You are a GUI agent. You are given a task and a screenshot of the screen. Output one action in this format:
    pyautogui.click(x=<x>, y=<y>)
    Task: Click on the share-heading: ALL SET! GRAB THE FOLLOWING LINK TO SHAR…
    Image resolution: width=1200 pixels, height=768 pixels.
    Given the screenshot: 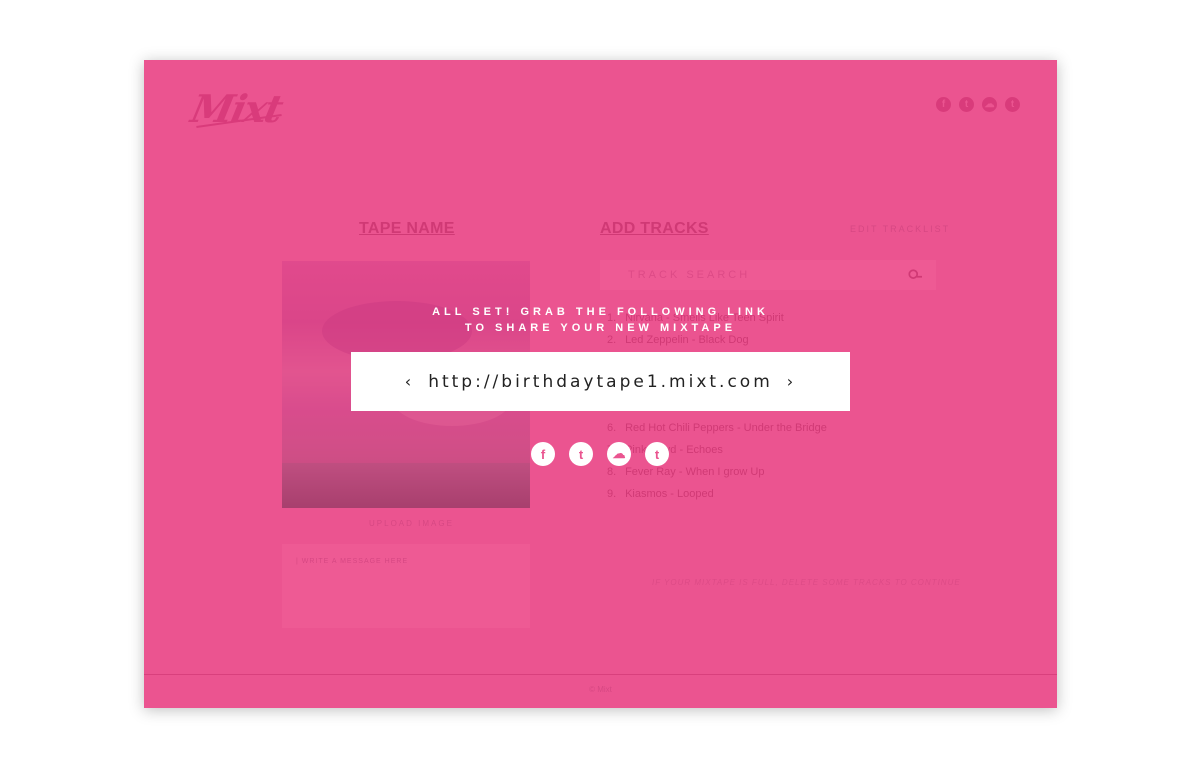 What is the action you would take?
    pyautogui.click(x=600, y=320)
    